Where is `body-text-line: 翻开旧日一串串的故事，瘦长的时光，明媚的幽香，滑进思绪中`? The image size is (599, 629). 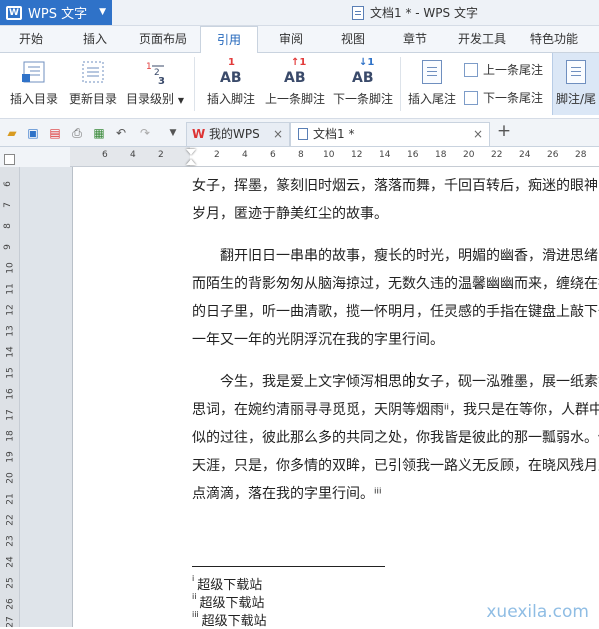
body-text-line: 翻开旧日一串串的故事，瘦长的时光，明媚的幽香，滑进思绪中 is located at coordinates (395, 255).